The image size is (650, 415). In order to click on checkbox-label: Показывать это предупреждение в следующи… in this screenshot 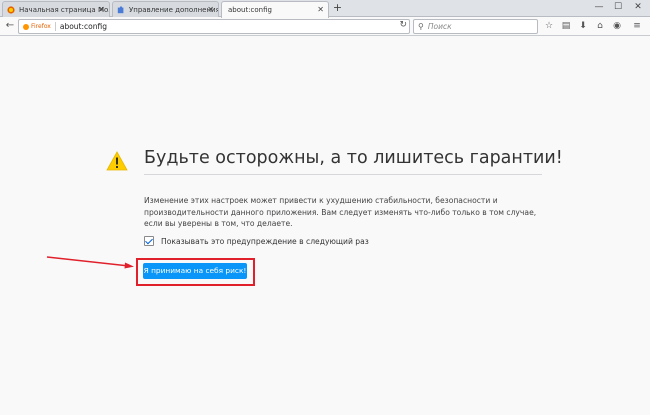, I will do `click(265, 241)`.